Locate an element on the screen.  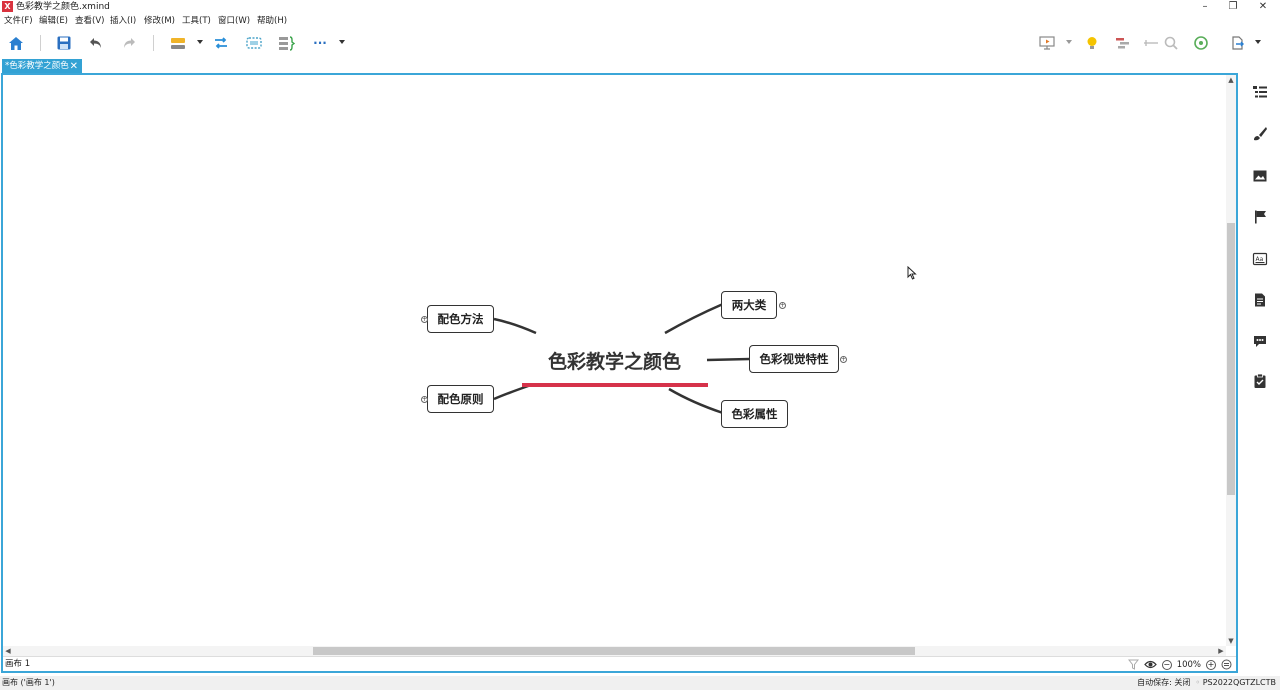
undo-button is located at coordinates (96, 43).